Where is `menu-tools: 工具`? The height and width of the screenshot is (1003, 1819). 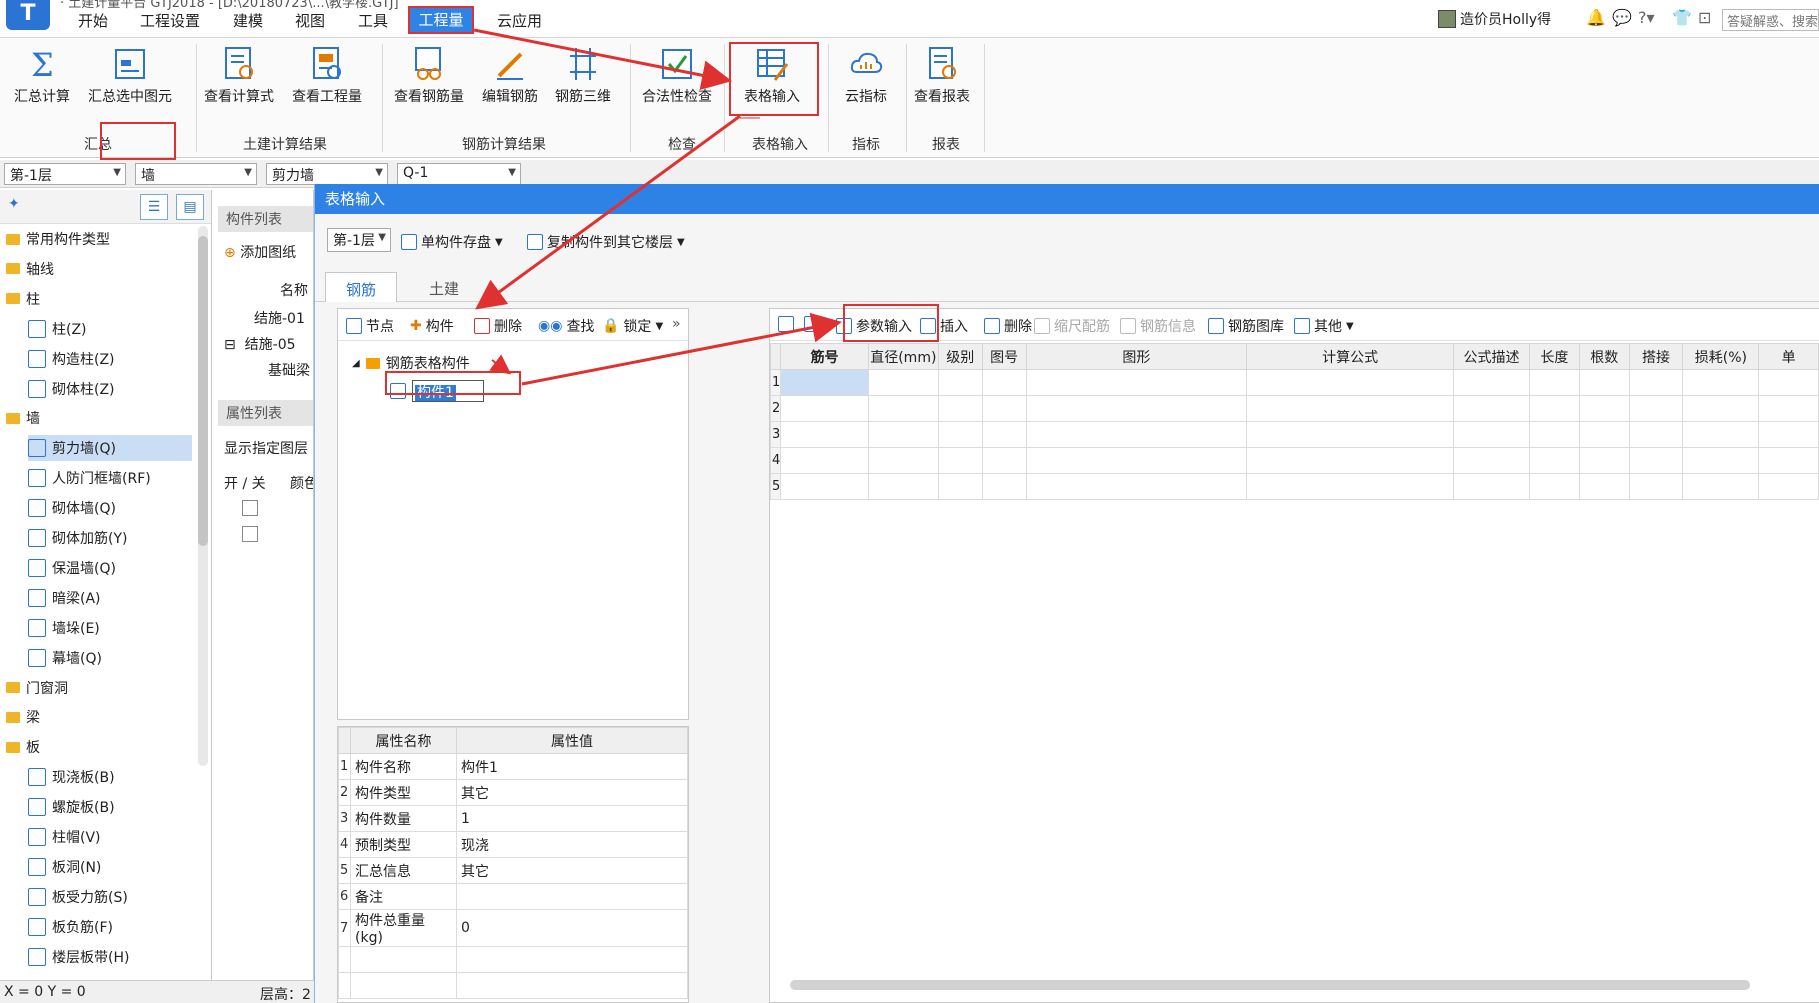 menu-tools: 工具 is located at coordinates (373, 20).